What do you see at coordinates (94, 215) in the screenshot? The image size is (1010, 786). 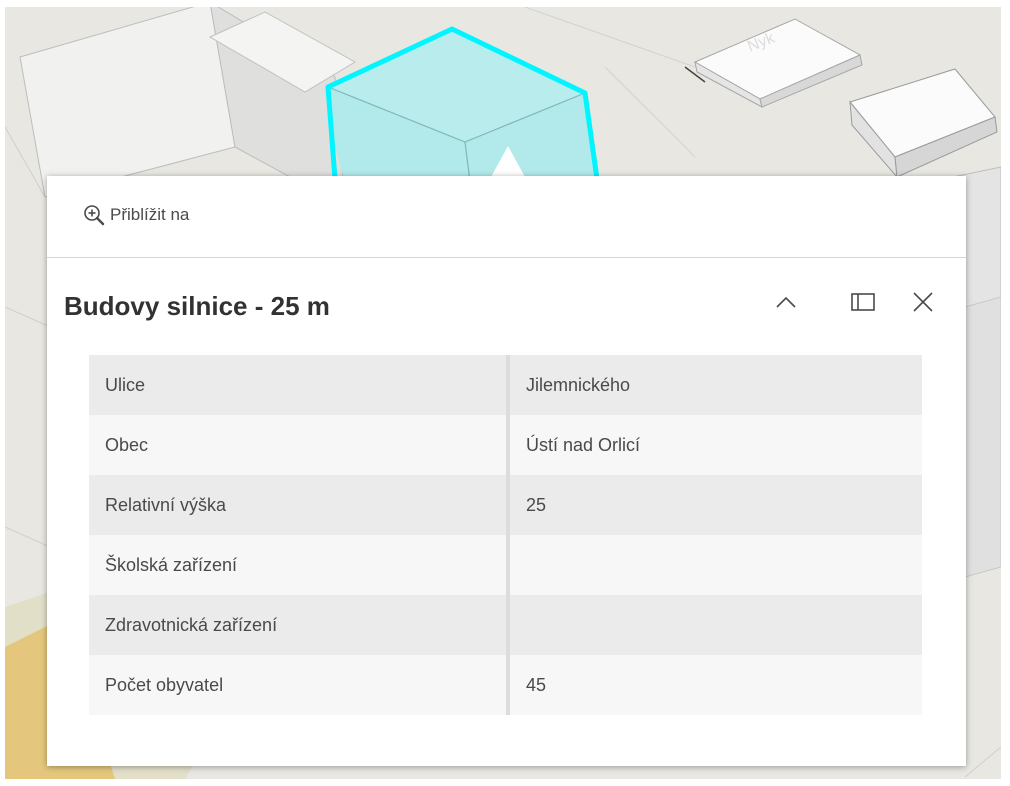 I see `zoom-in-icon` at bounding box center [94, 215].